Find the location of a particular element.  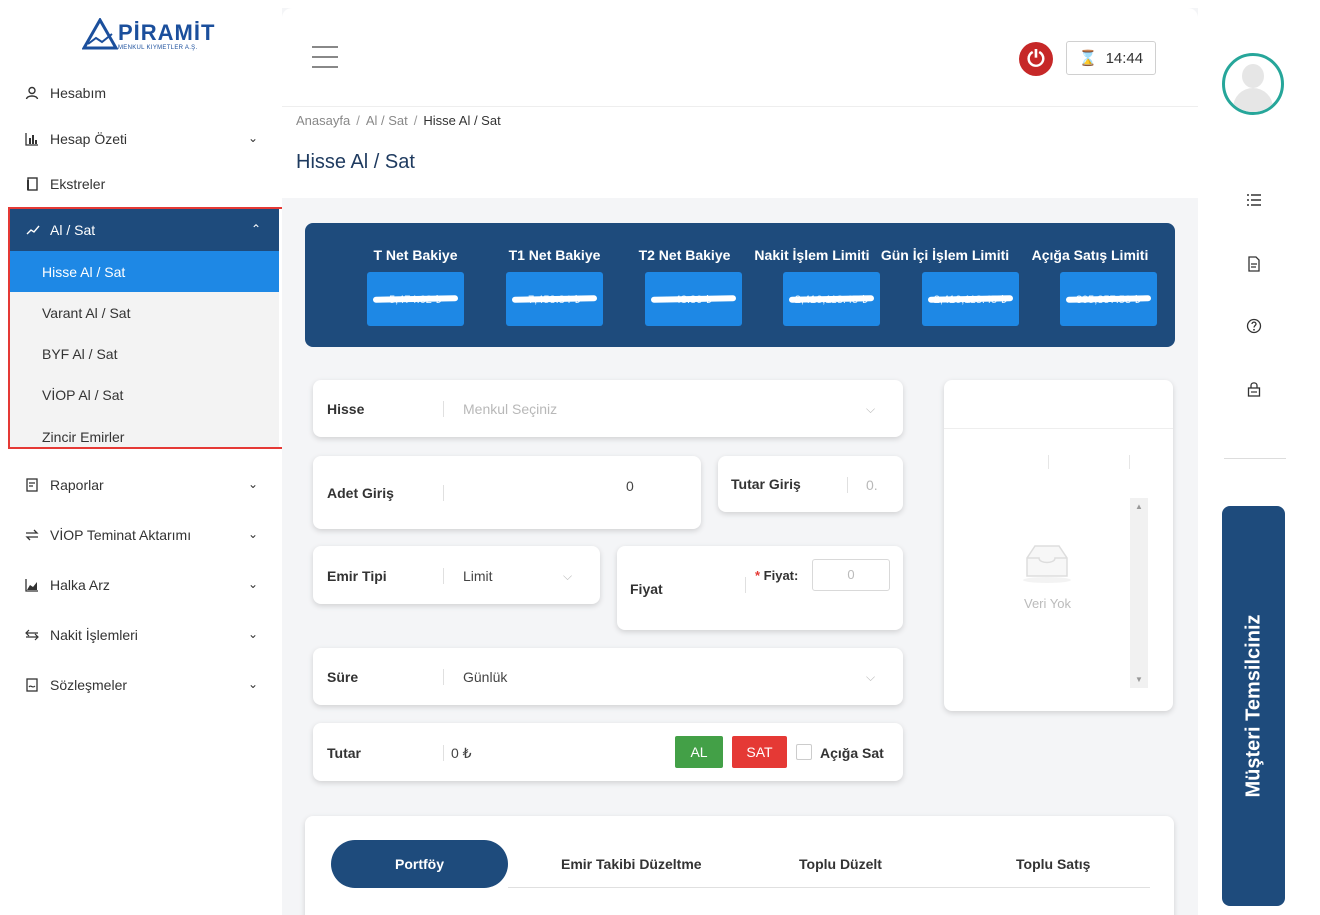

balance-label: T1 Net Bakiye is located at coordinates (554, 255).